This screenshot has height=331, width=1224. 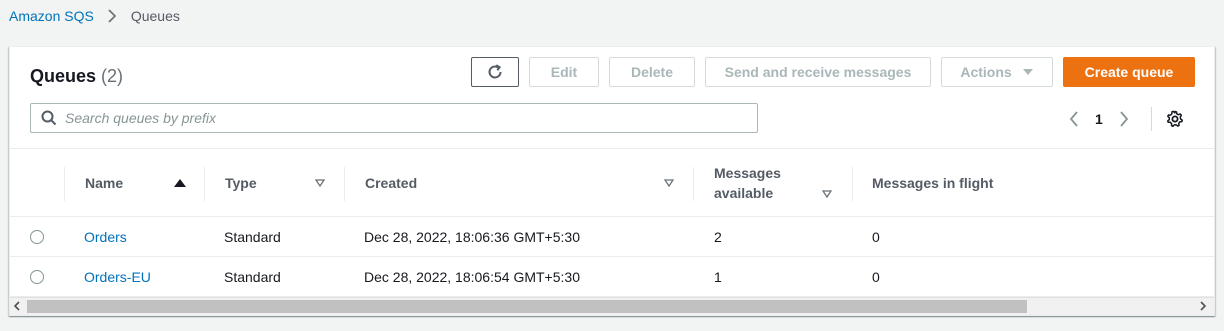 What do you see at coordinates (145, 183) in the screenshot?
I see `column-header-name: Name` at bounding box center [145, 183].